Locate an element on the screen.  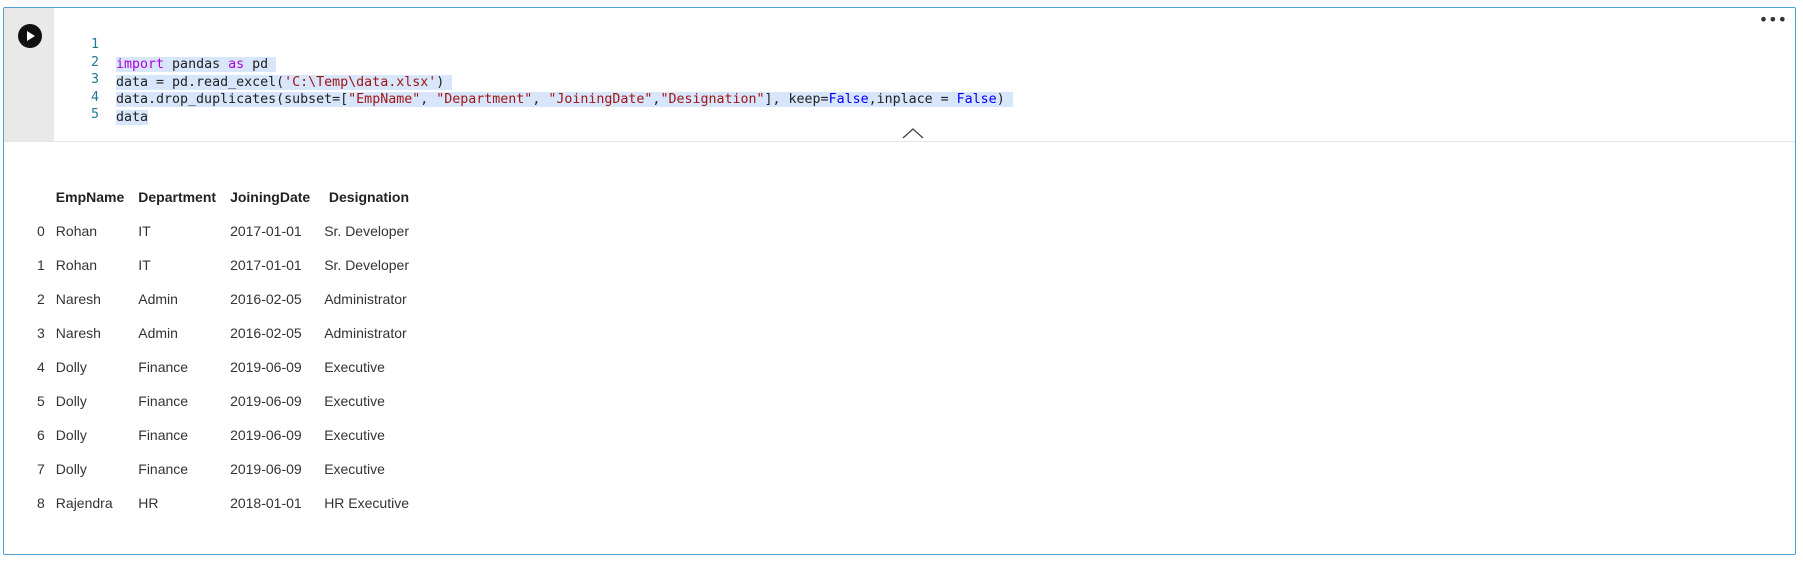
table-row: 0 Rohan IT 2017-01-01 Sr. Developer is located at coordinates (223, 231).